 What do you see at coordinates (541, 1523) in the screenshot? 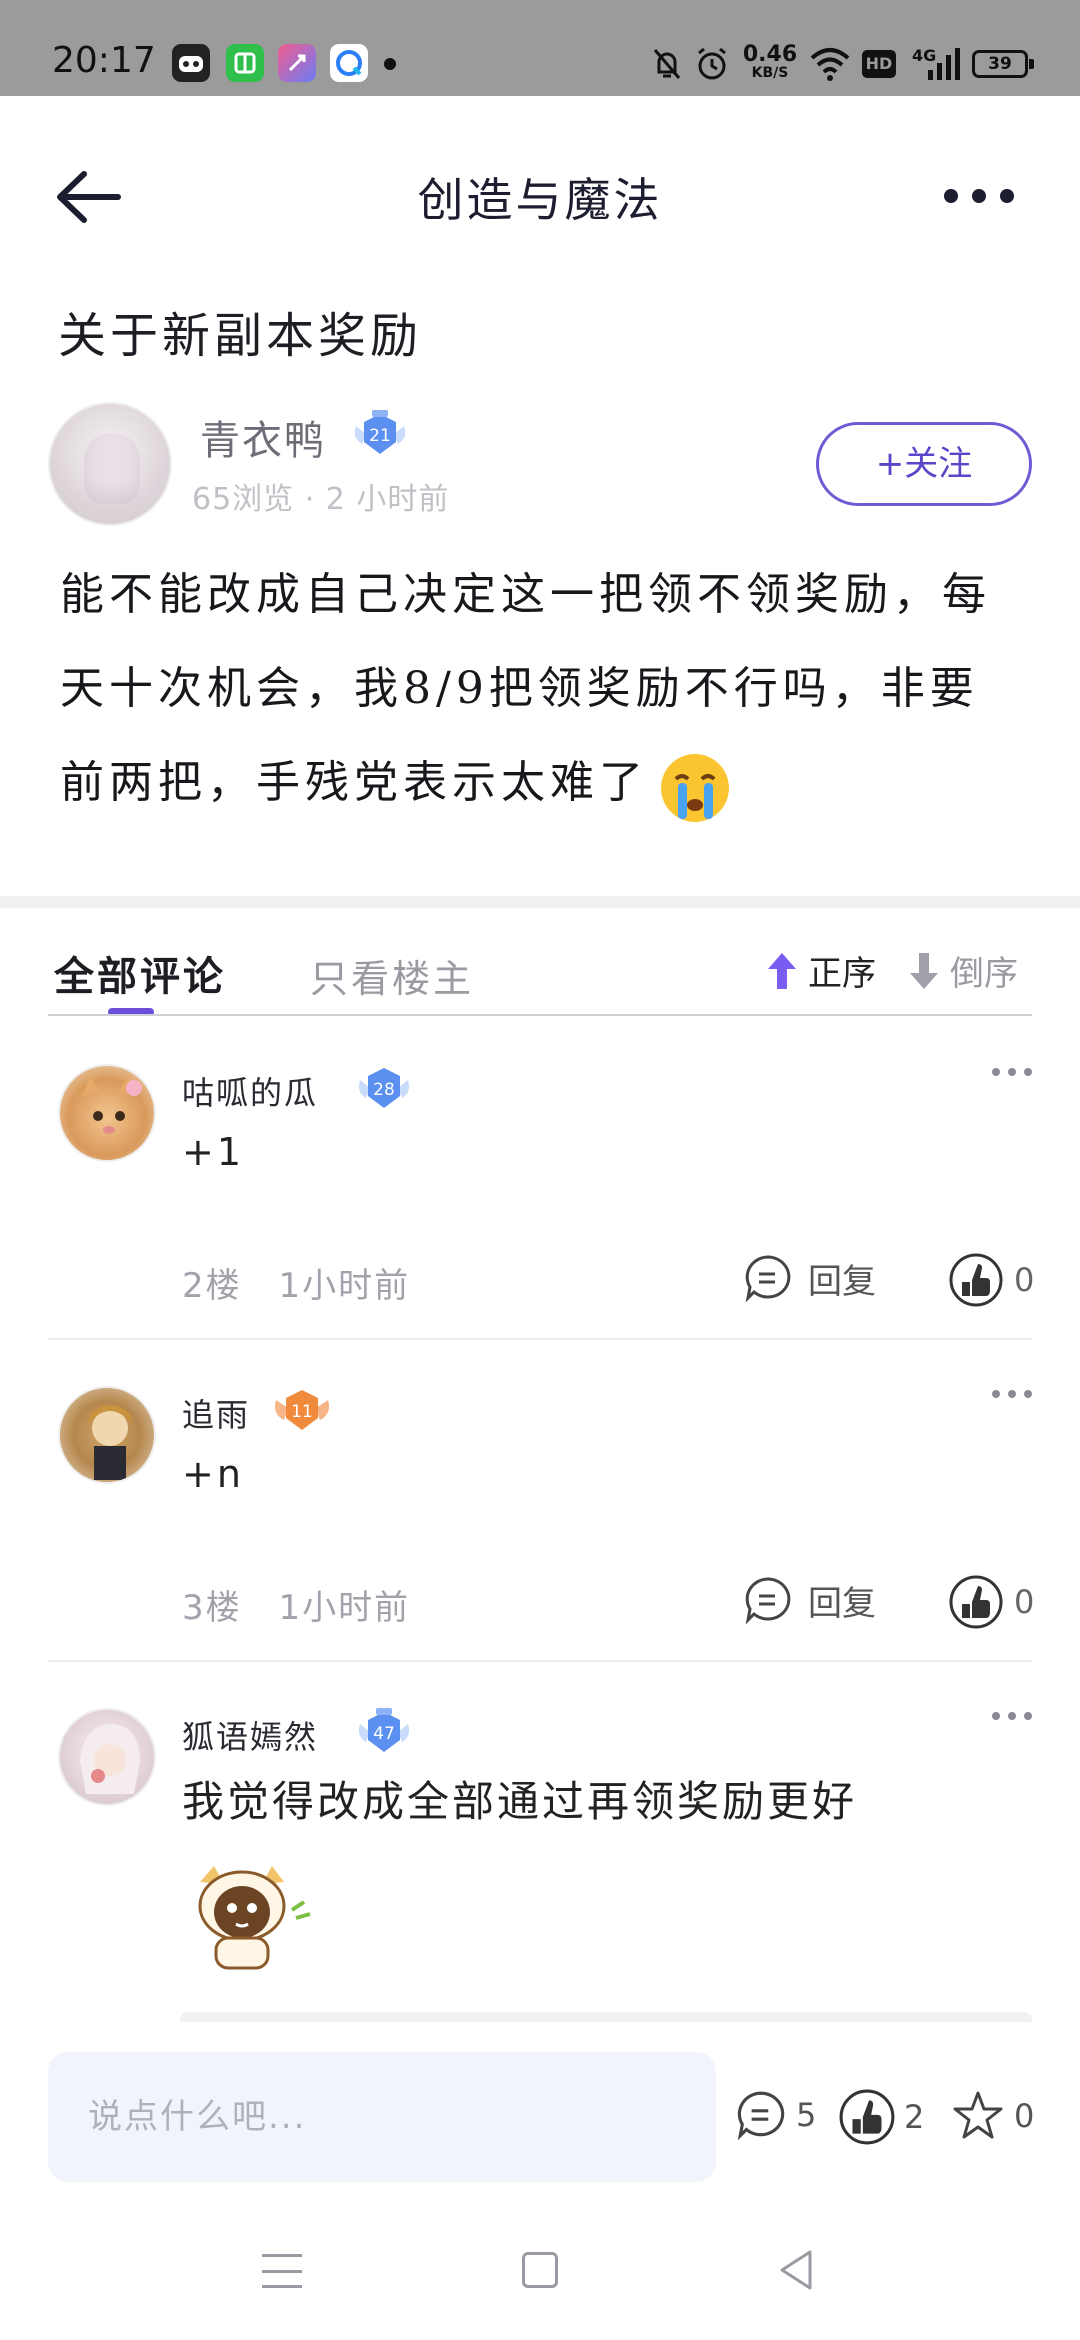
I see `comment-item: 追雨 11 +n 3楼 1小时前 回复 0` at bounding box center [541, 1523].